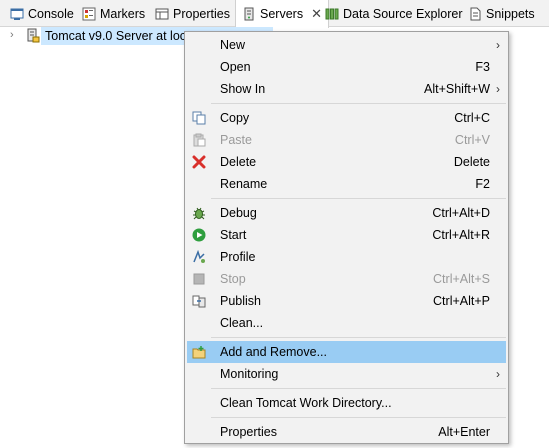  I want to click on add-remove-folder-icon, so click(199, 352).